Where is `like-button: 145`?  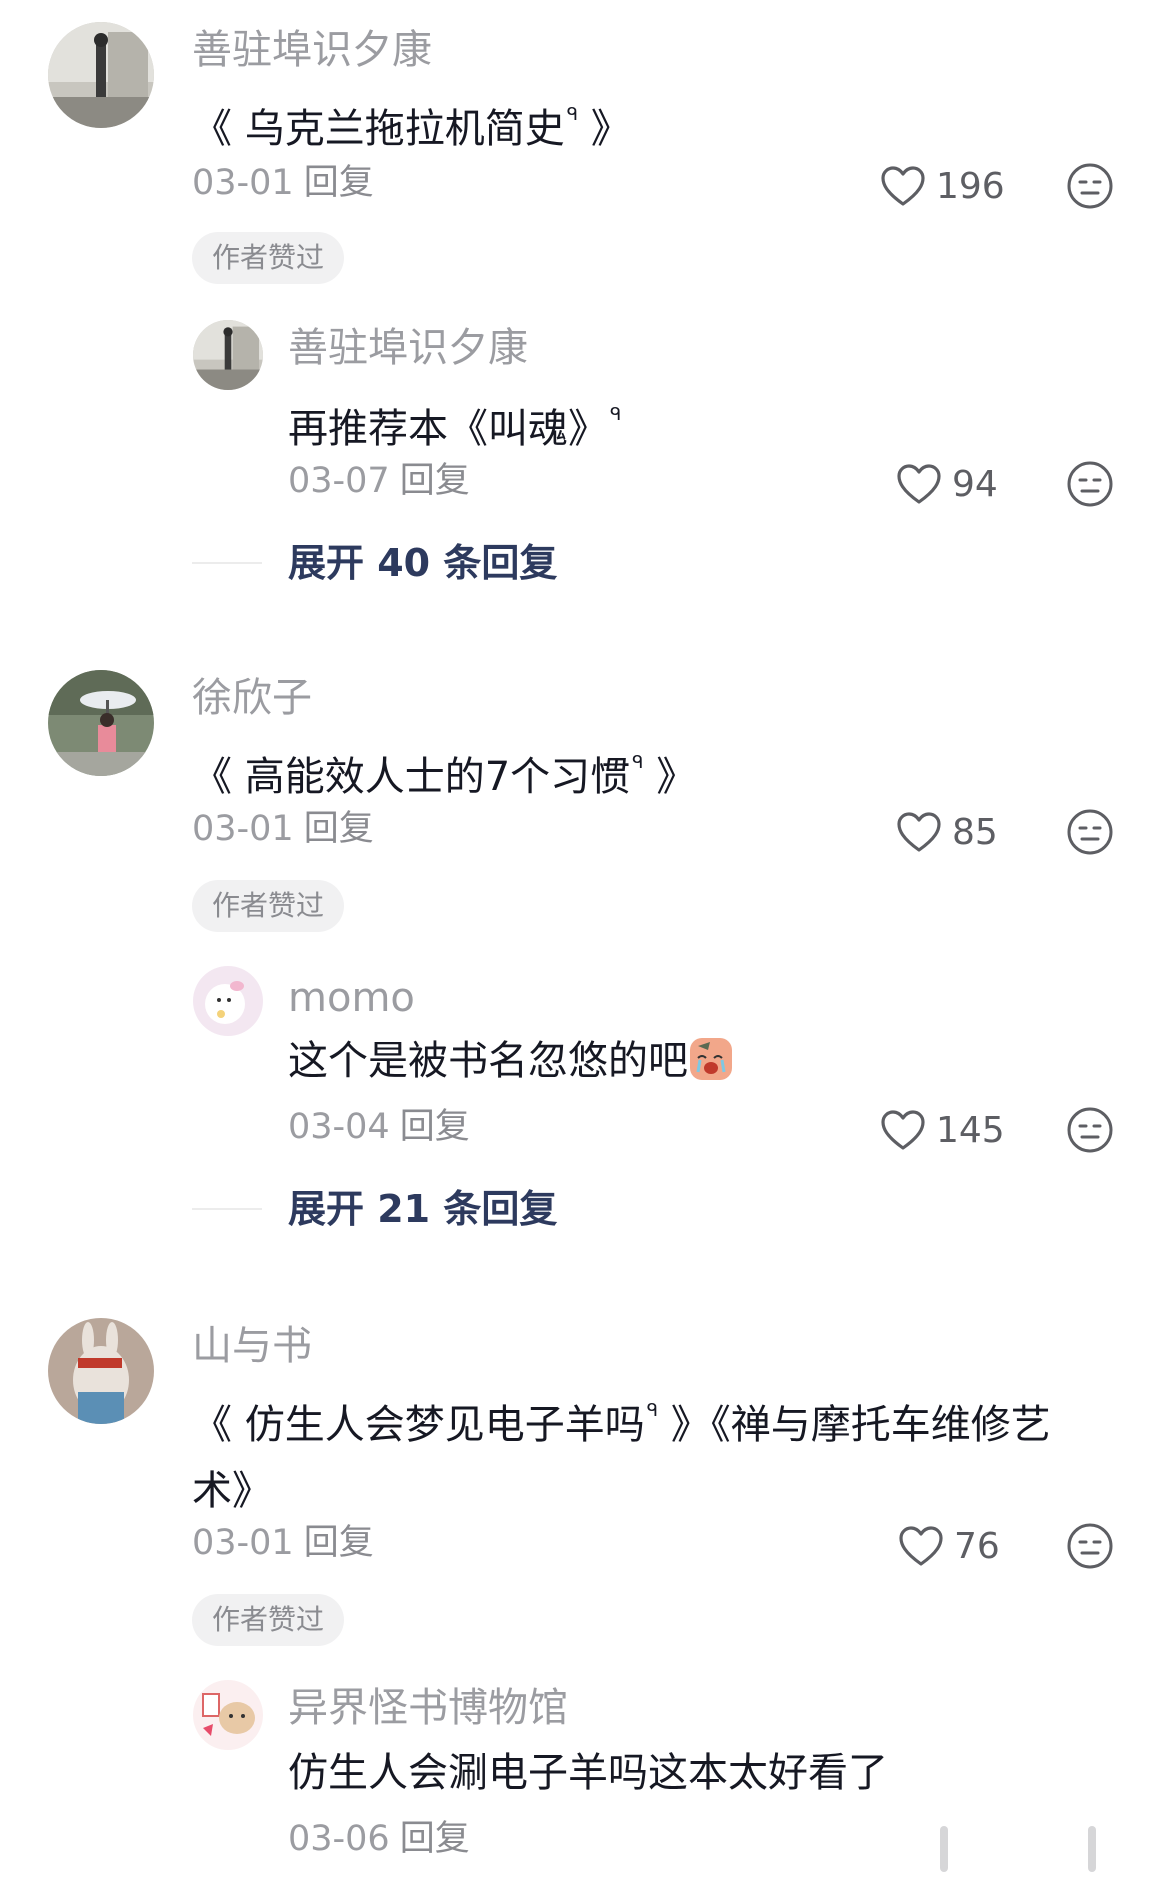 like-button: 145 is located at coordinates (942, 1130).